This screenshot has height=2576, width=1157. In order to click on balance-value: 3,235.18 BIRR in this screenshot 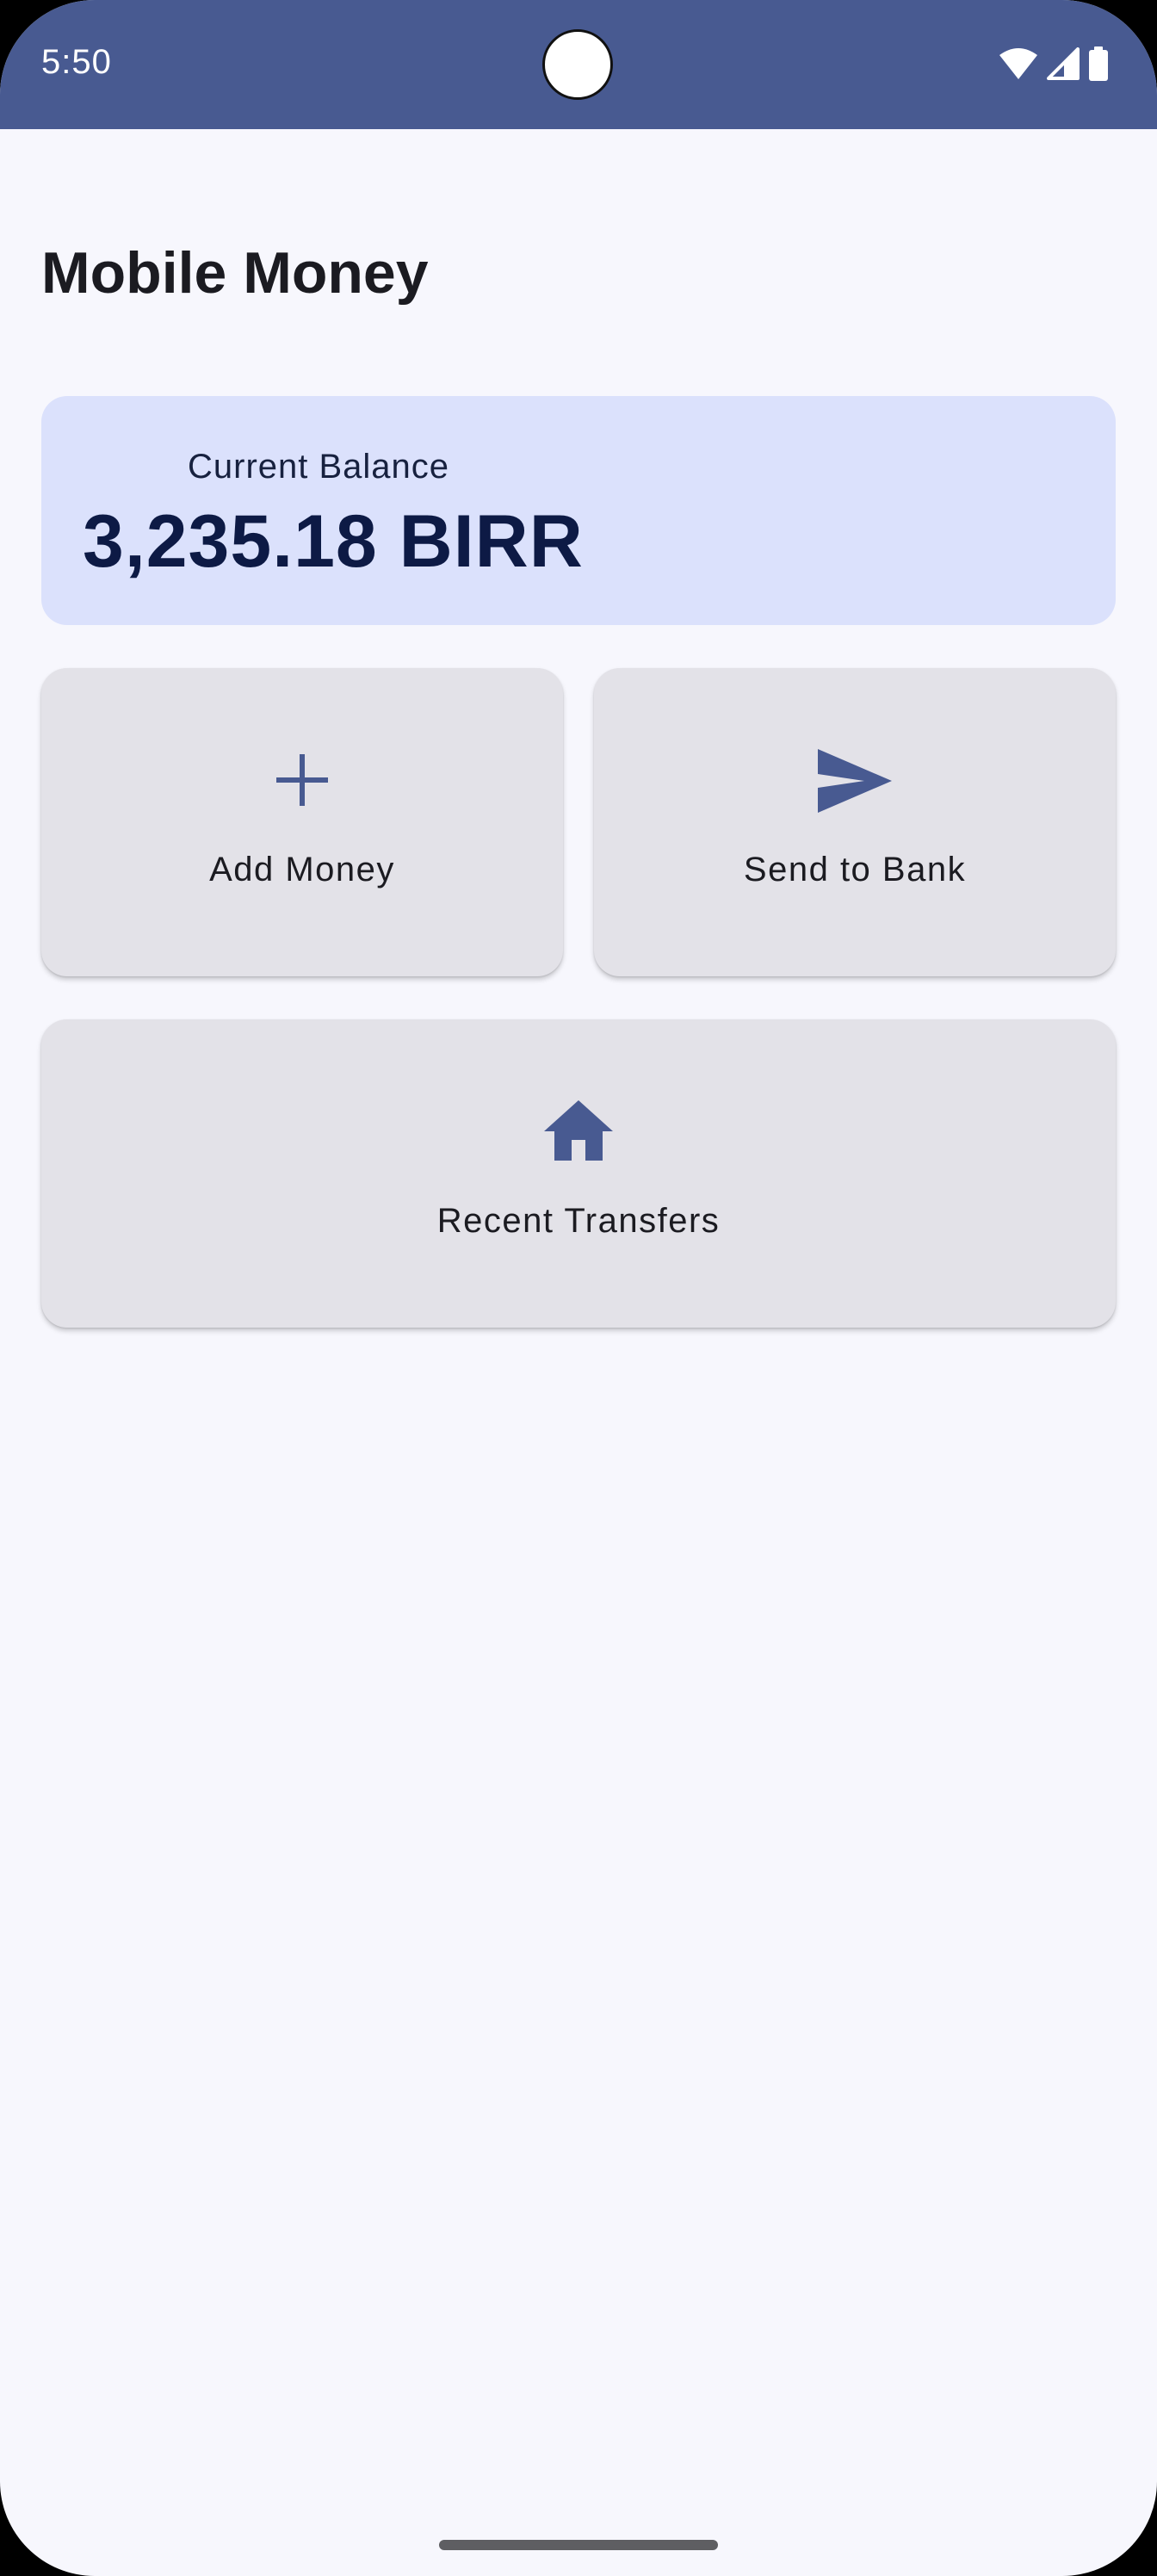, I will do `click(334, 541)`.